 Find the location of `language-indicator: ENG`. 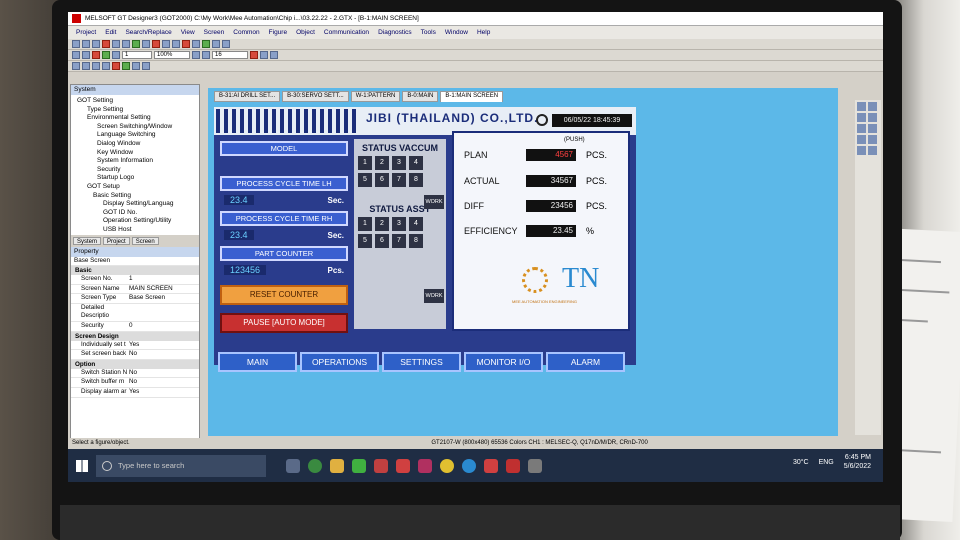

language-indicator: ENG is located at coordinates (826, 462).